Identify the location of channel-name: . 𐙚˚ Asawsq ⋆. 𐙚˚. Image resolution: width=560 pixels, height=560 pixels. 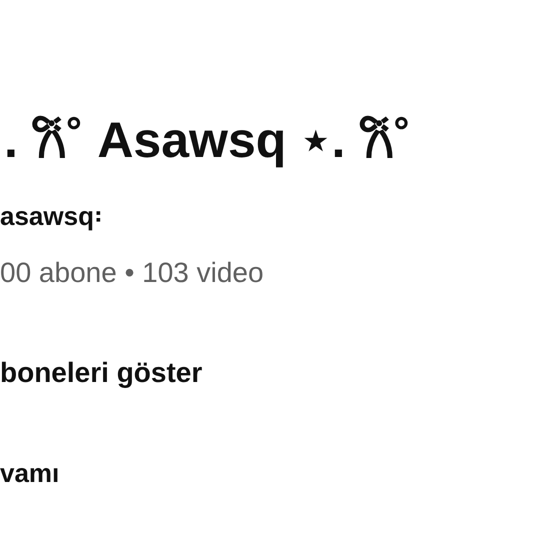
(207, 140).